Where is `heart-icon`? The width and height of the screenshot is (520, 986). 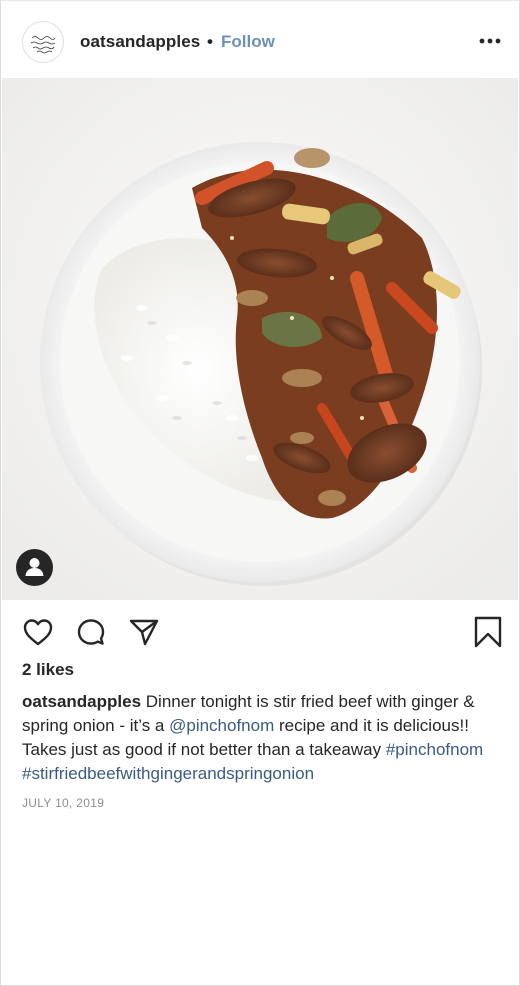
heart-icon is located at coordinates (38, 634).